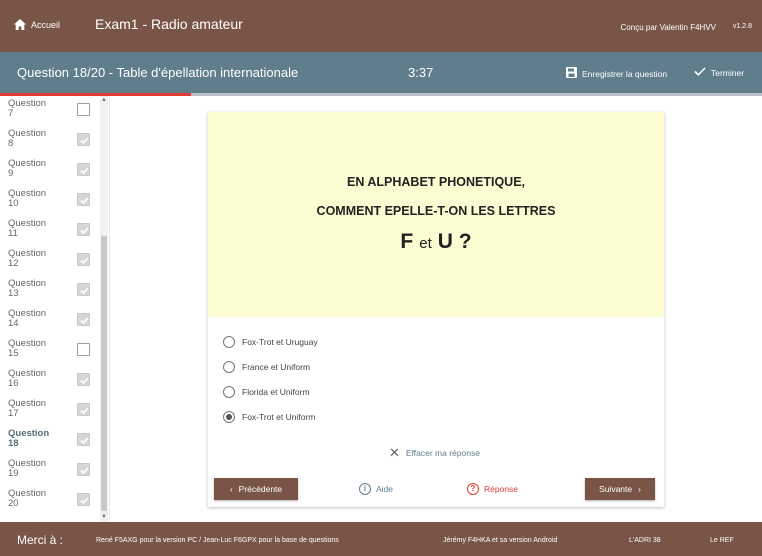 This screenshot has width=762, height=556. I want to click on sidebar-question-label: Question 20, so click(27, 498).